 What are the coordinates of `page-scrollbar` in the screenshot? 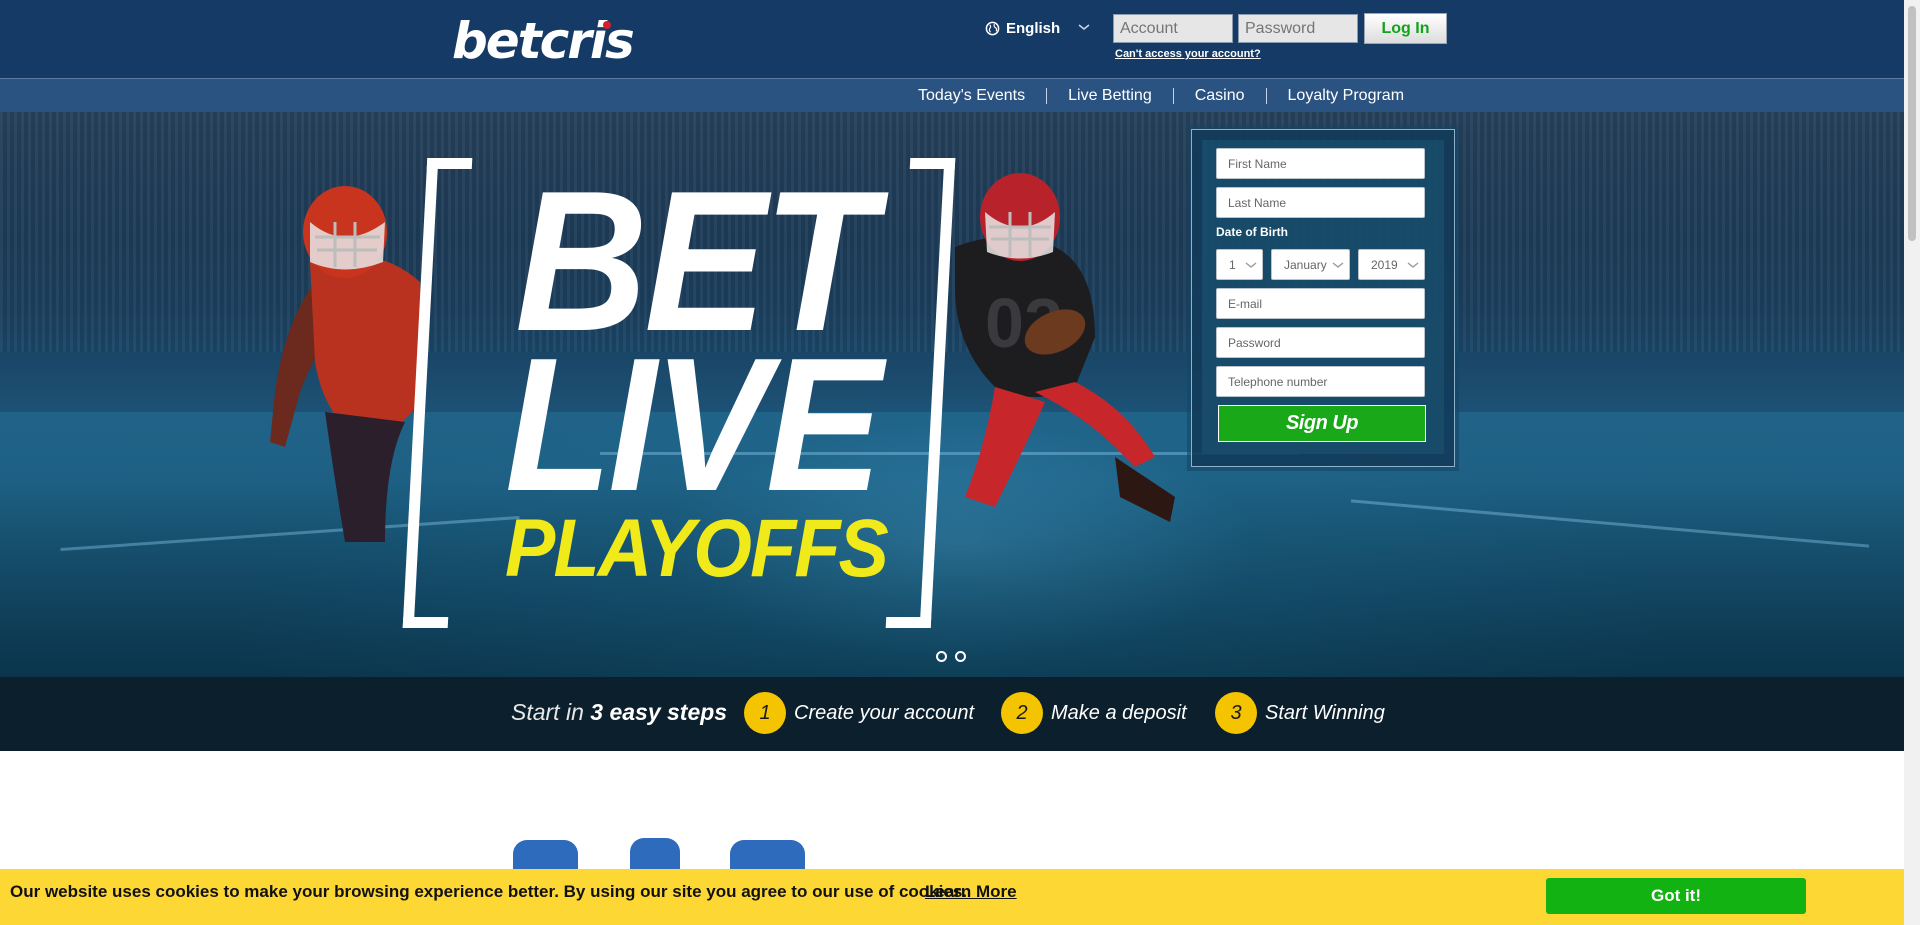 It's located at (1912, 462).